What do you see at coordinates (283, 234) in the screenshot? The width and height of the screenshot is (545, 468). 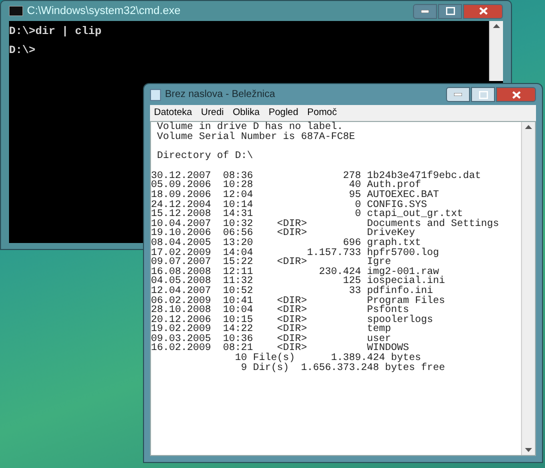 I see `text-line: 19.10.2006 06:56 <DIR> DriveKey` at bounding box center [283, 234].